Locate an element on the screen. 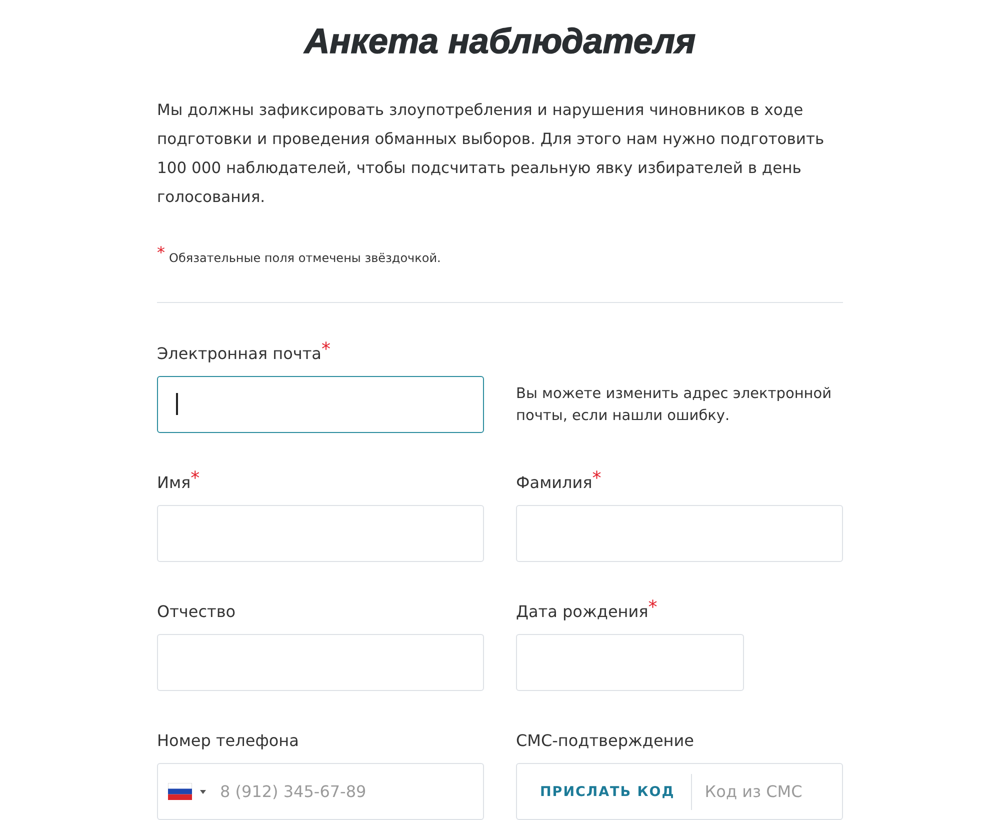  text-cursor-icon is located at coordinates (177, 404).